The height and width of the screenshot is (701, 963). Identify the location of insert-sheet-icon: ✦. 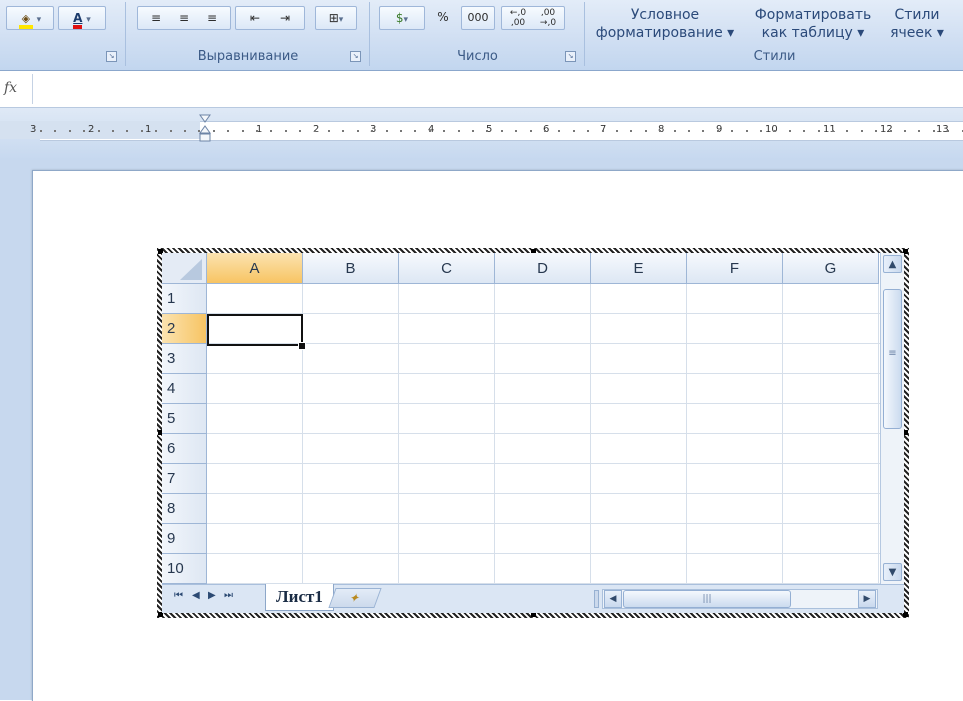
(355, 598).